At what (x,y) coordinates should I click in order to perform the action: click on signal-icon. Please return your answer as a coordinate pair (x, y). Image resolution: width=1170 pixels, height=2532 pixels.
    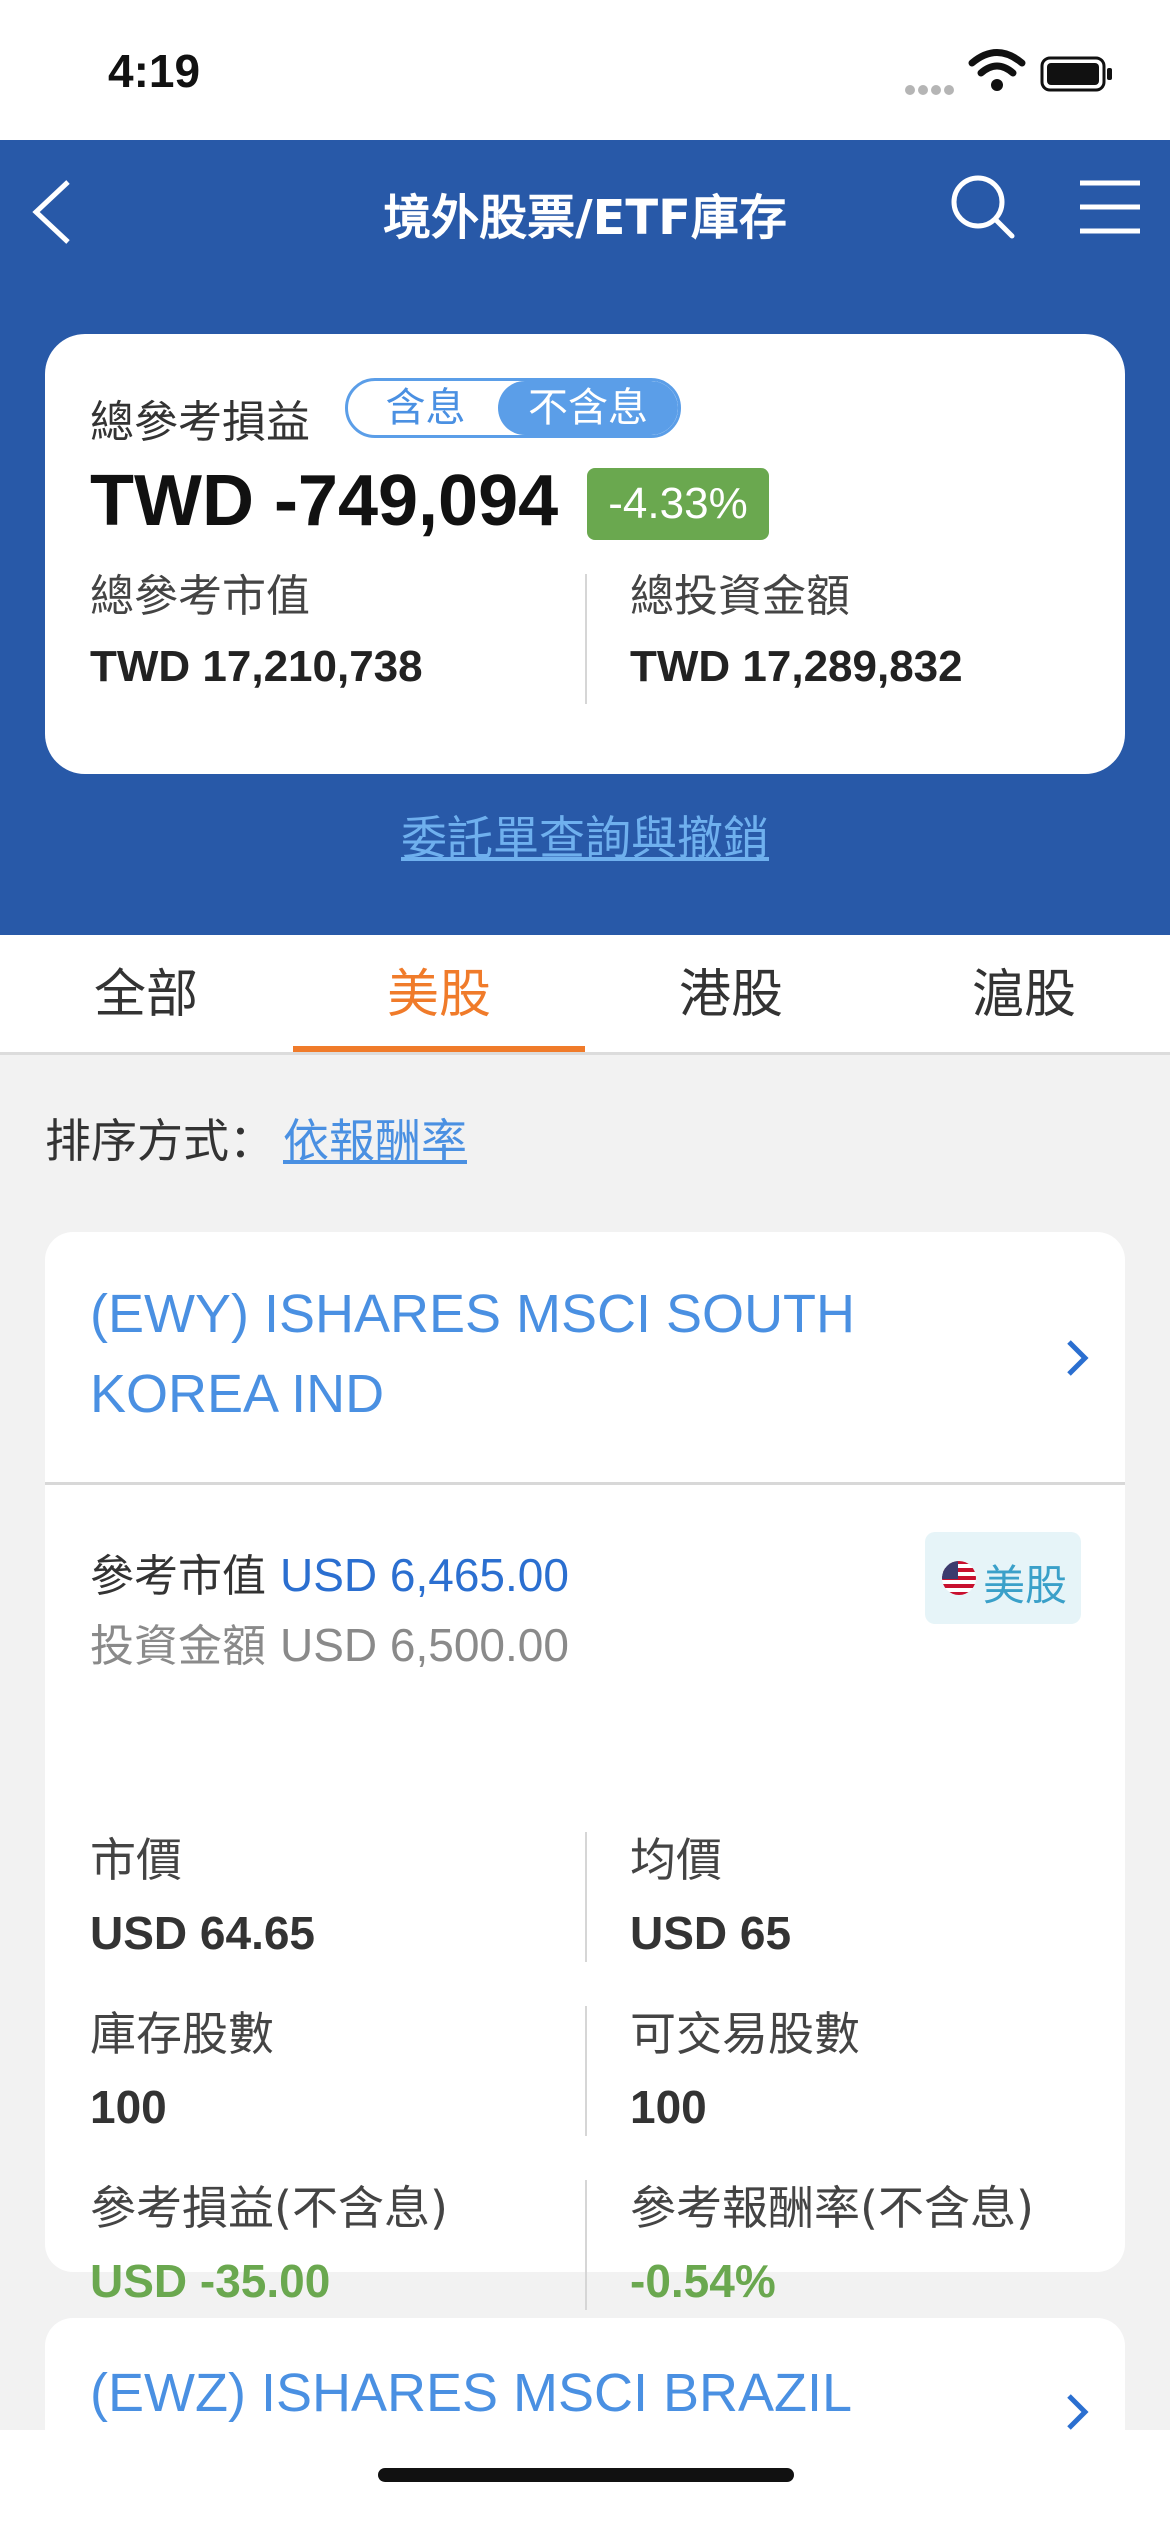
    Looking at the image, I should click on (934, 87).